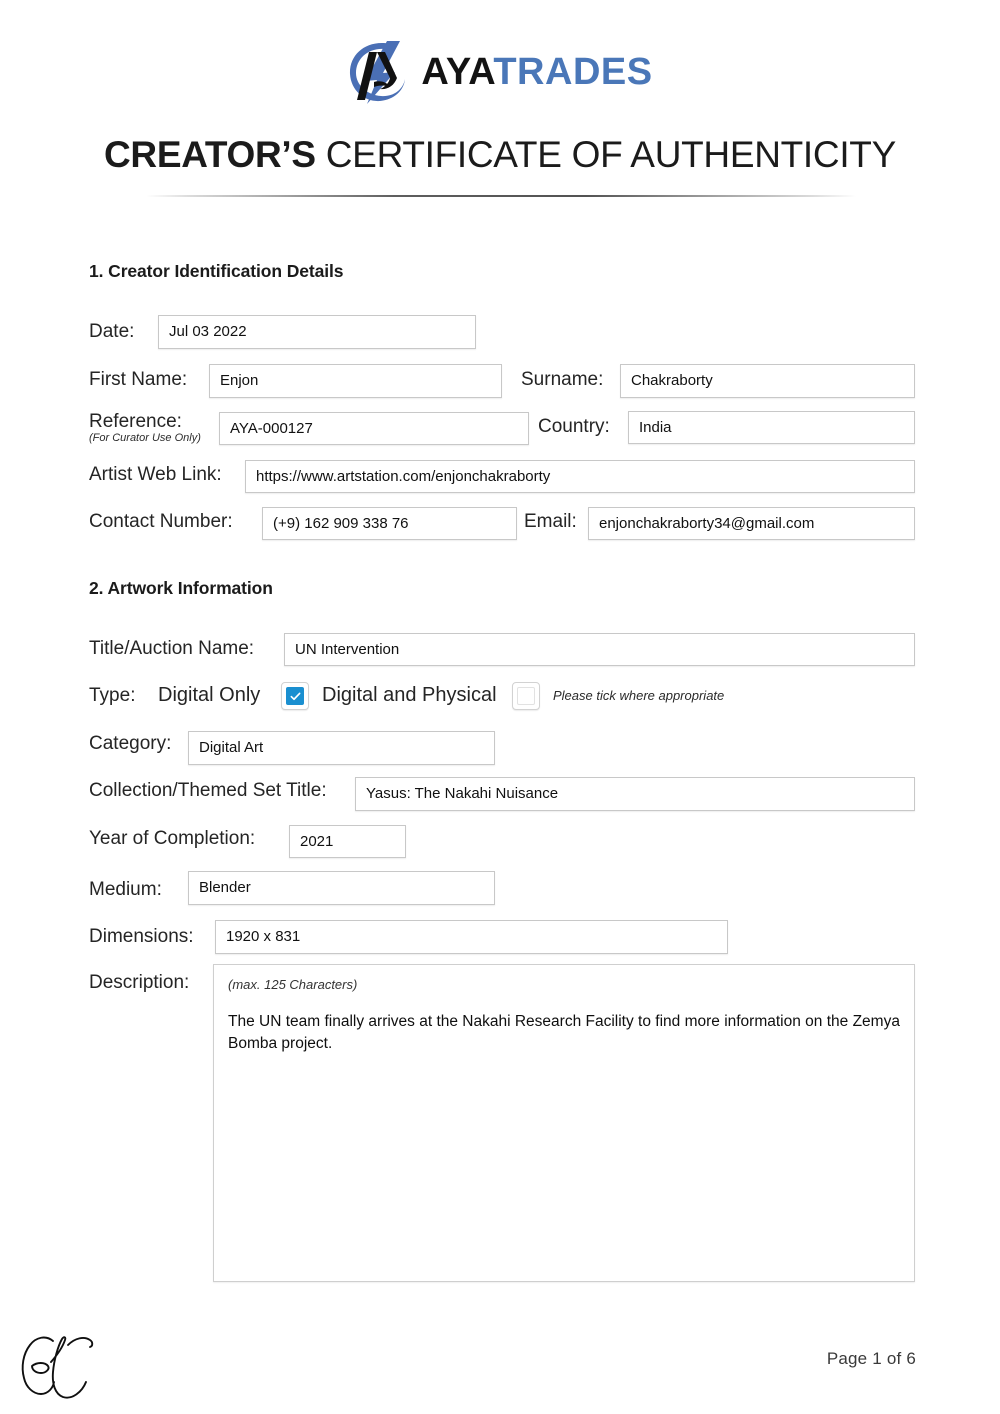 This screenshot has width=1000, height=1414. I want to click on date-label: Date:, so click(112, 331).